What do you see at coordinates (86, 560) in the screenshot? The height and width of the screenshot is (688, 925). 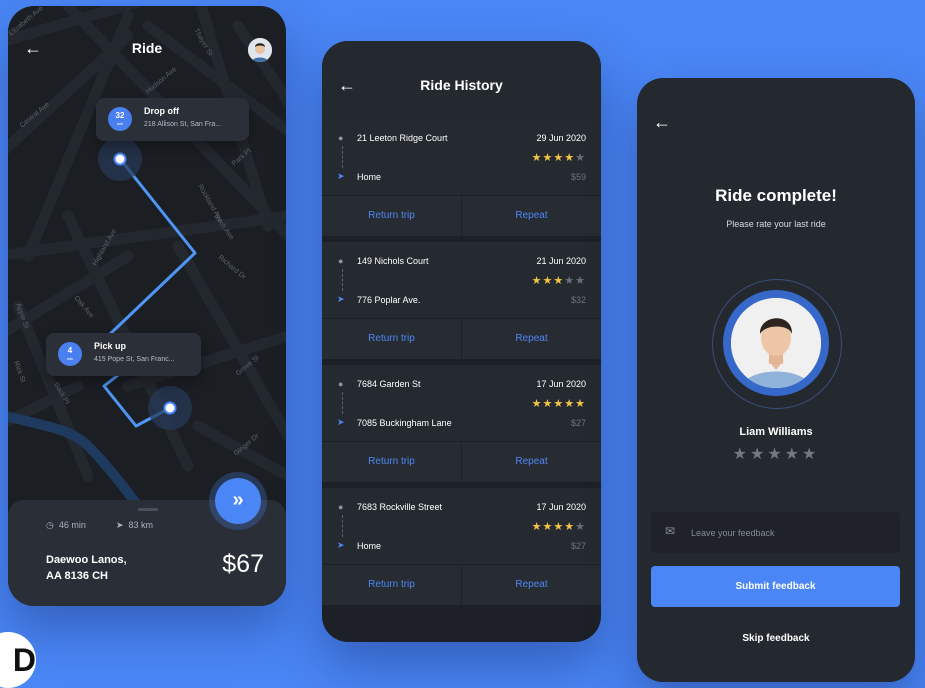 I see `car-model: Daewoo Lanos,` at bounding box center [86, 560].